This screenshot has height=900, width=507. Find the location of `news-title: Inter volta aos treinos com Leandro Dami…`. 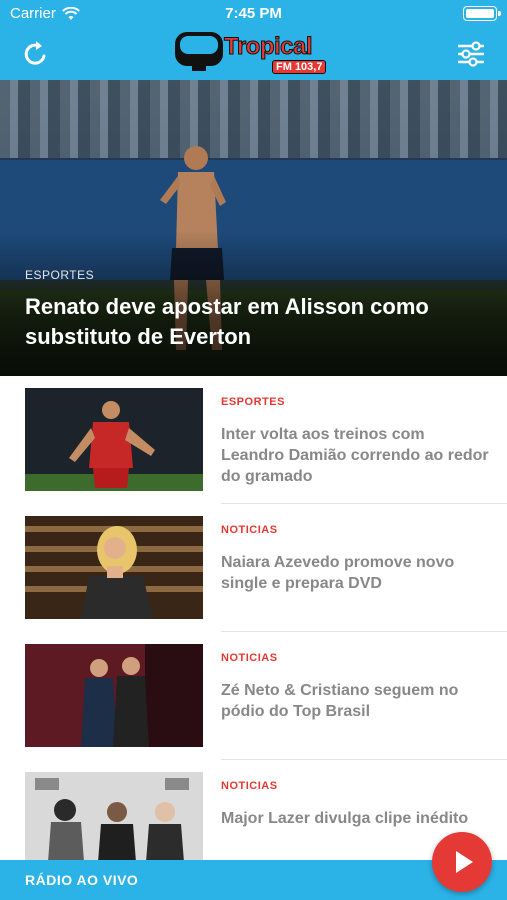

news-title: Inter volta aos treinos com Leandro Dami… is located at coordinates (355, 455).